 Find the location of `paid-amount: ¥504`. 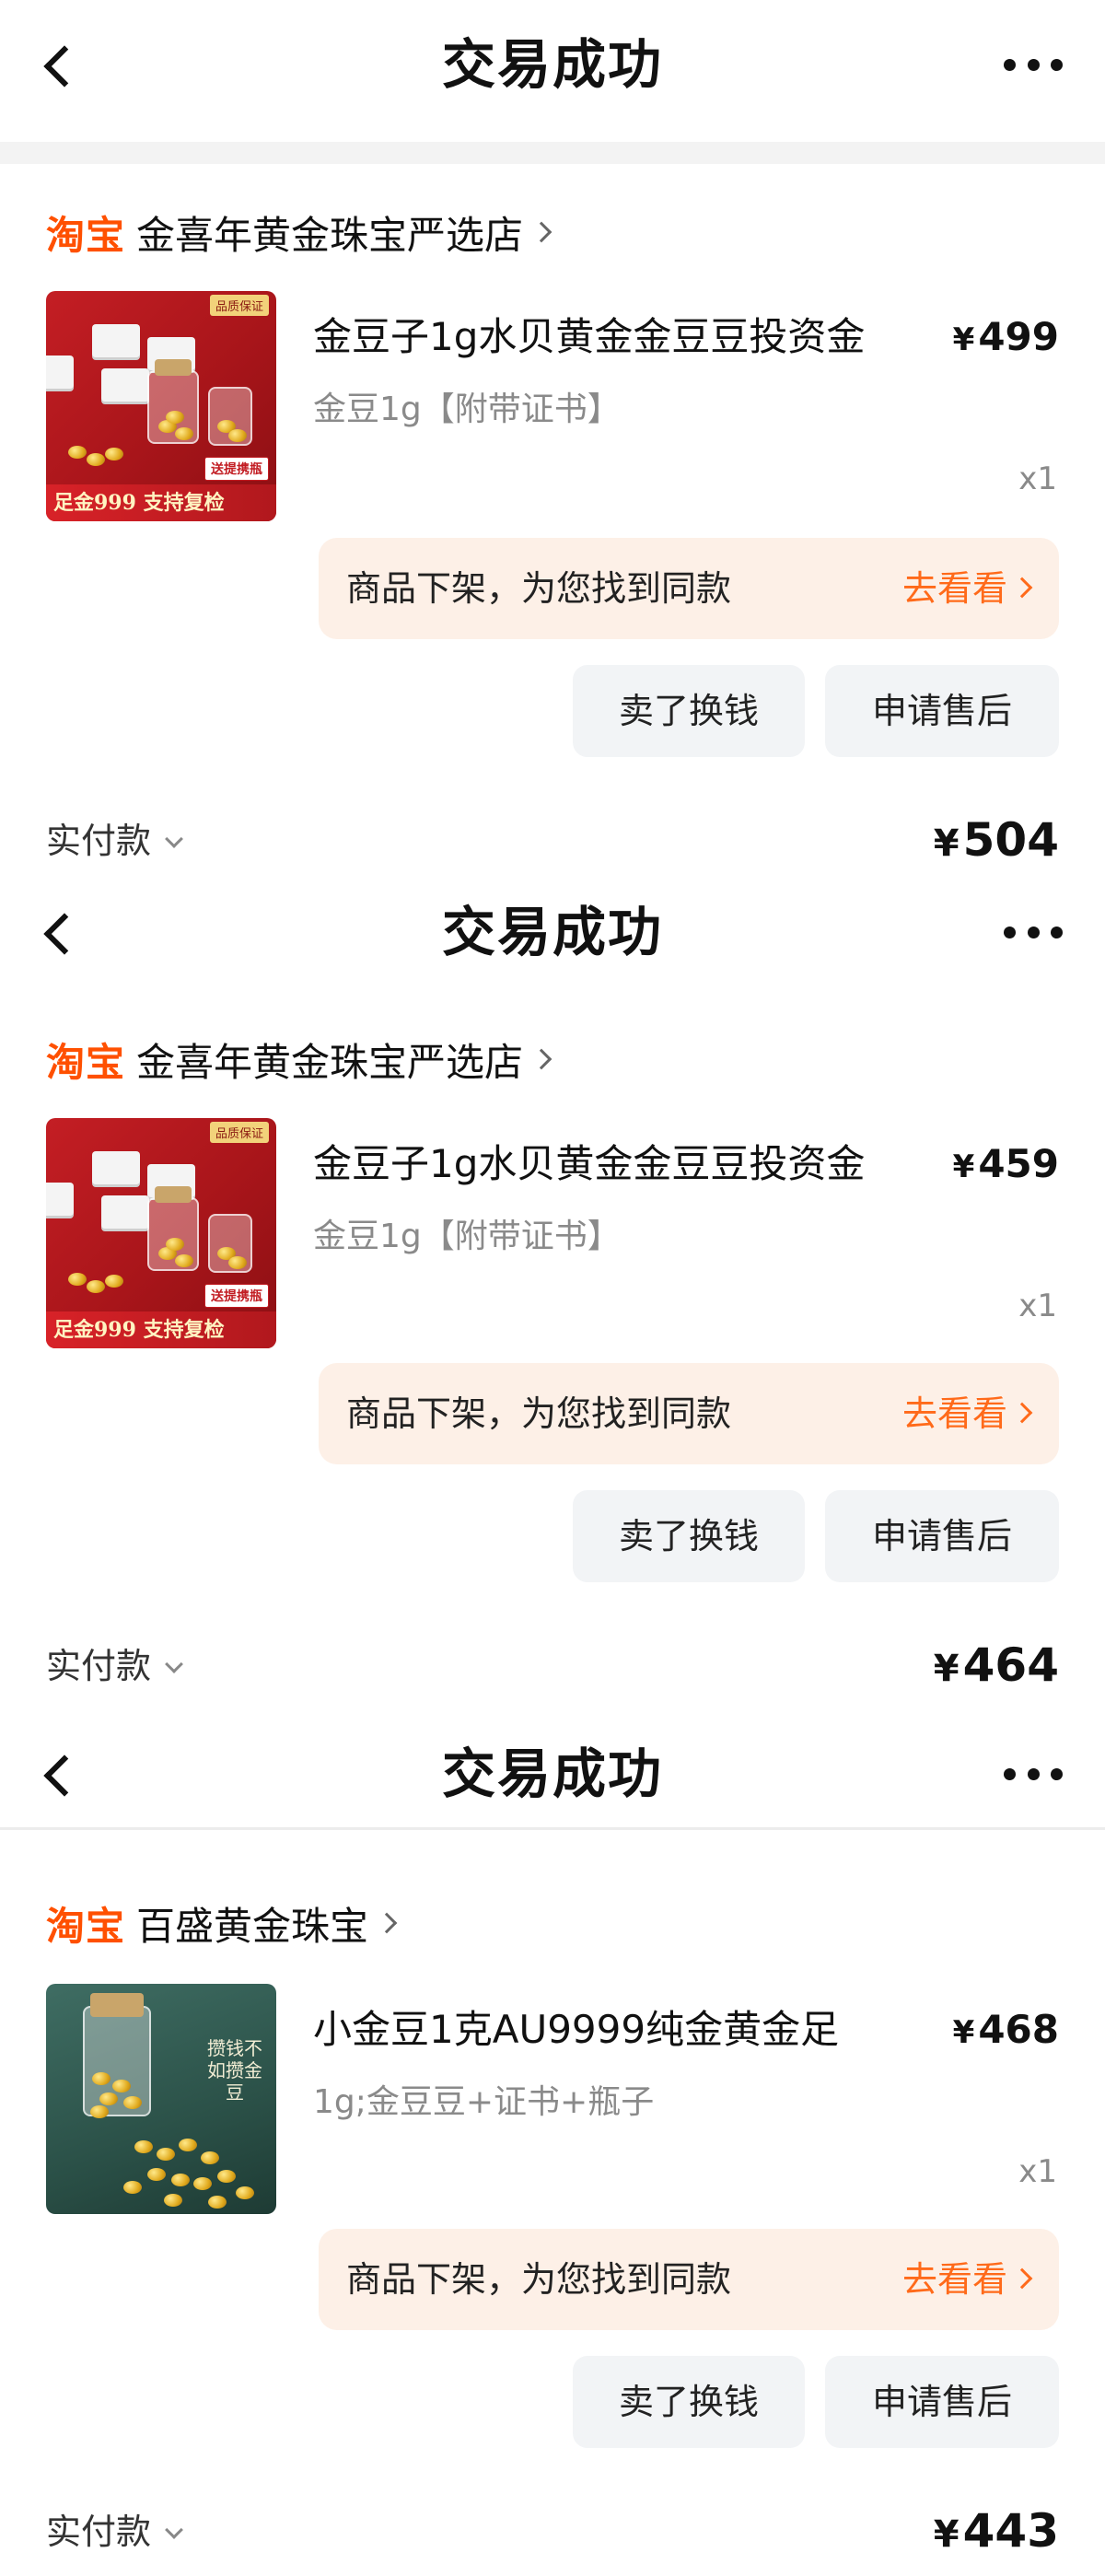

paid-amount: ¥504 is located at coordinates (996, 840).